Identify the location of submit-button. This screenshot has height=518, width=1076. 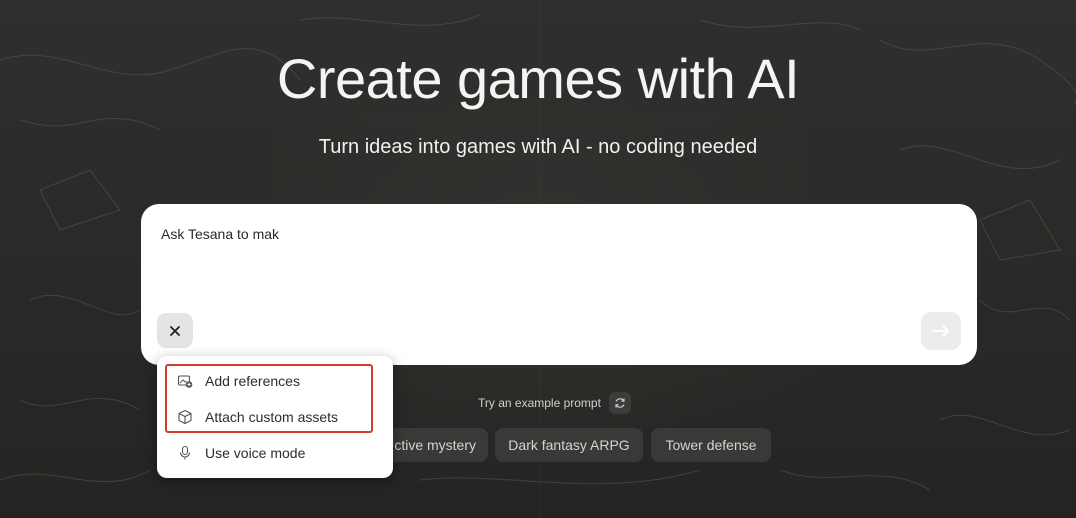
(941, 331).